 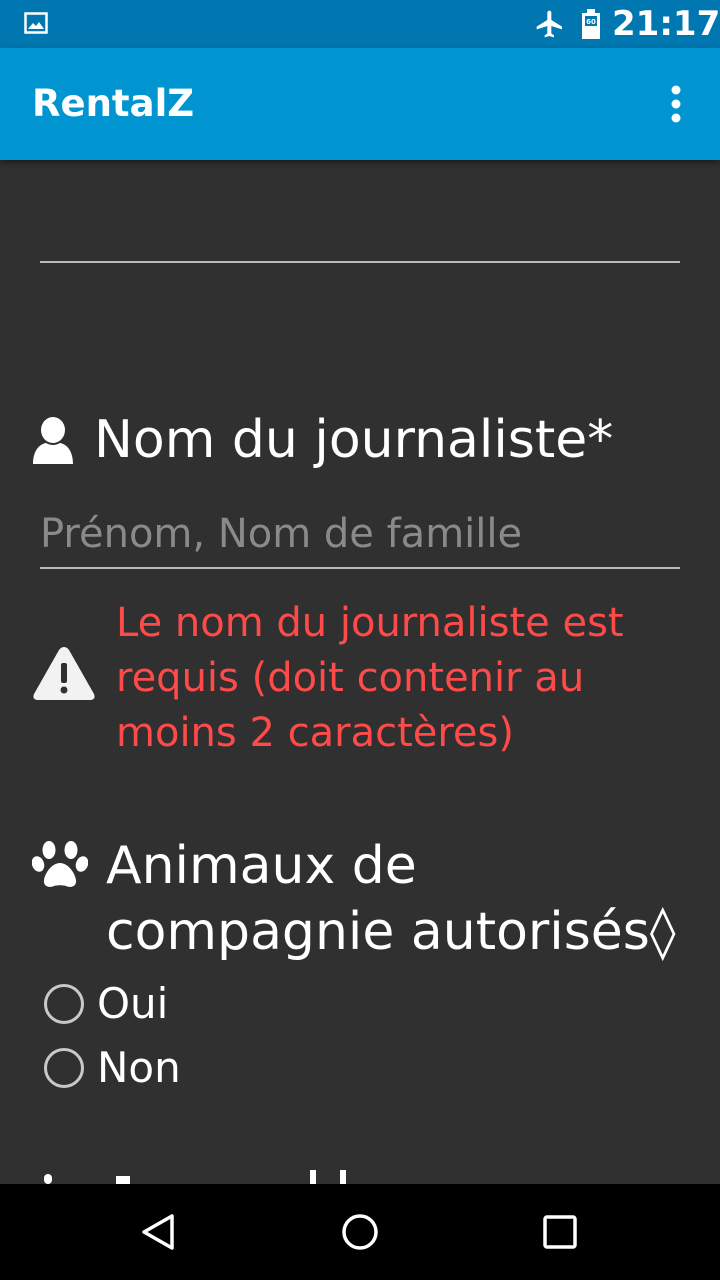 What do you see at coordinates (261, 866) in the screenshot?
I see `pets-allowed-label-line1: Animaux de` at bounding box center [261, 866].